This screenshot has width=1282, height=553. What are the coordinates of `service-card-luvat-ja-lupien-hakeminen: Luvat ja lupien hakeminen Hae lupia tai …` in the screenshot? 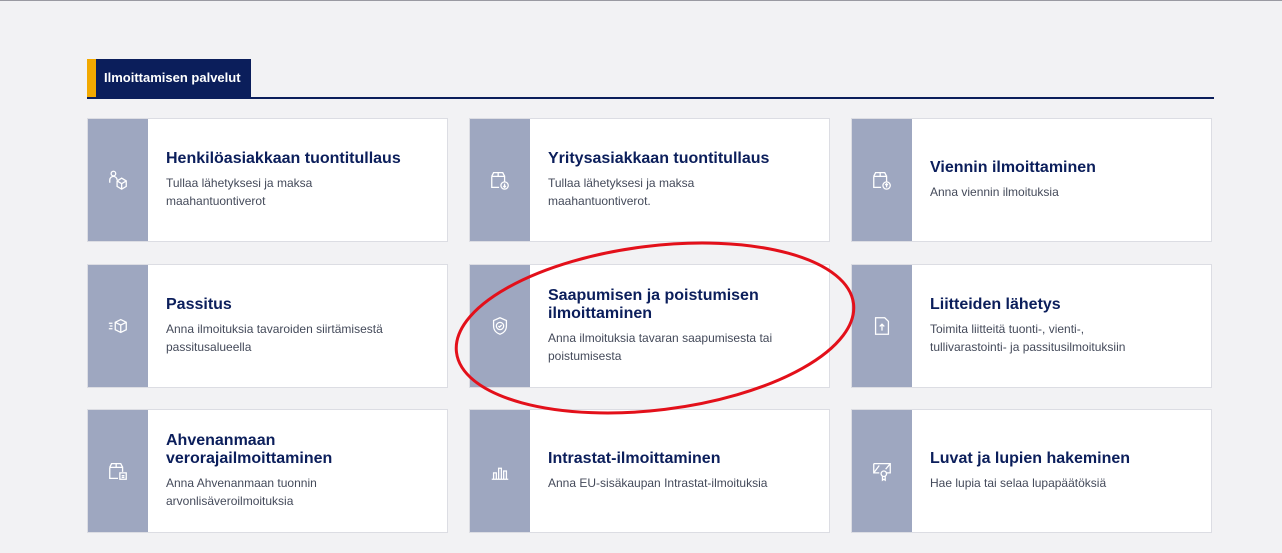 It's located at (1031, 471).